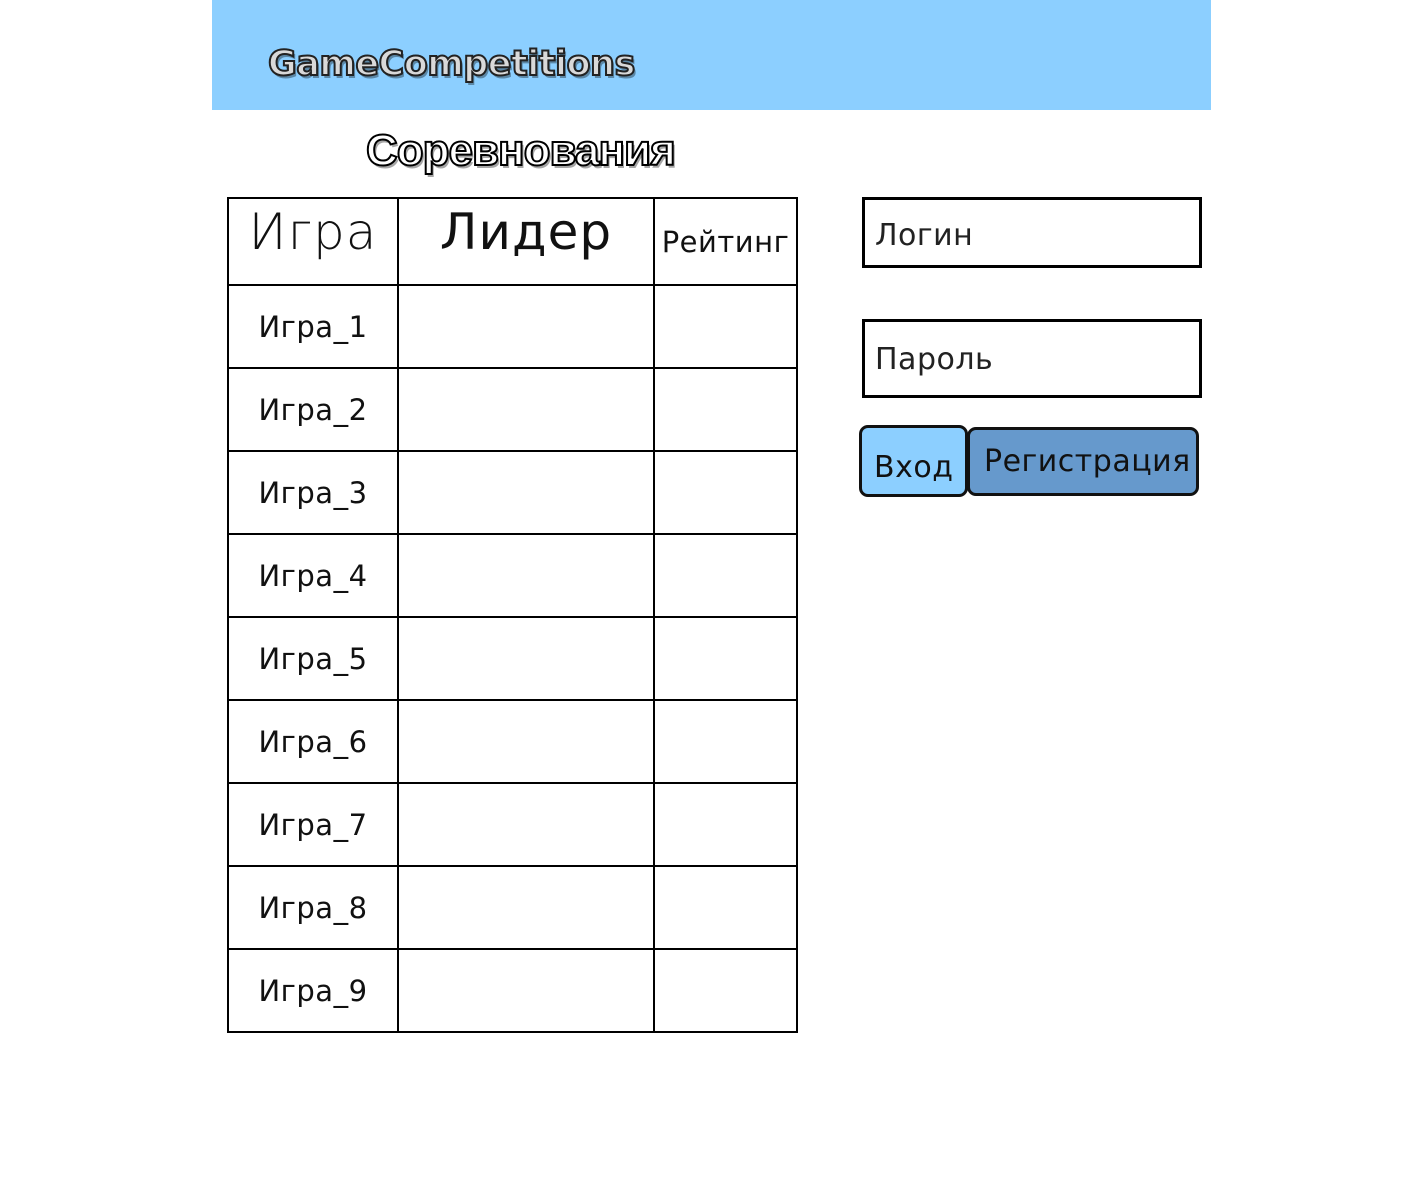 The image size is (1420, 1200). Describe the element at coordinates (451, 64) in the screenshot. I see `app-logo: GameCompetitions` at that location.